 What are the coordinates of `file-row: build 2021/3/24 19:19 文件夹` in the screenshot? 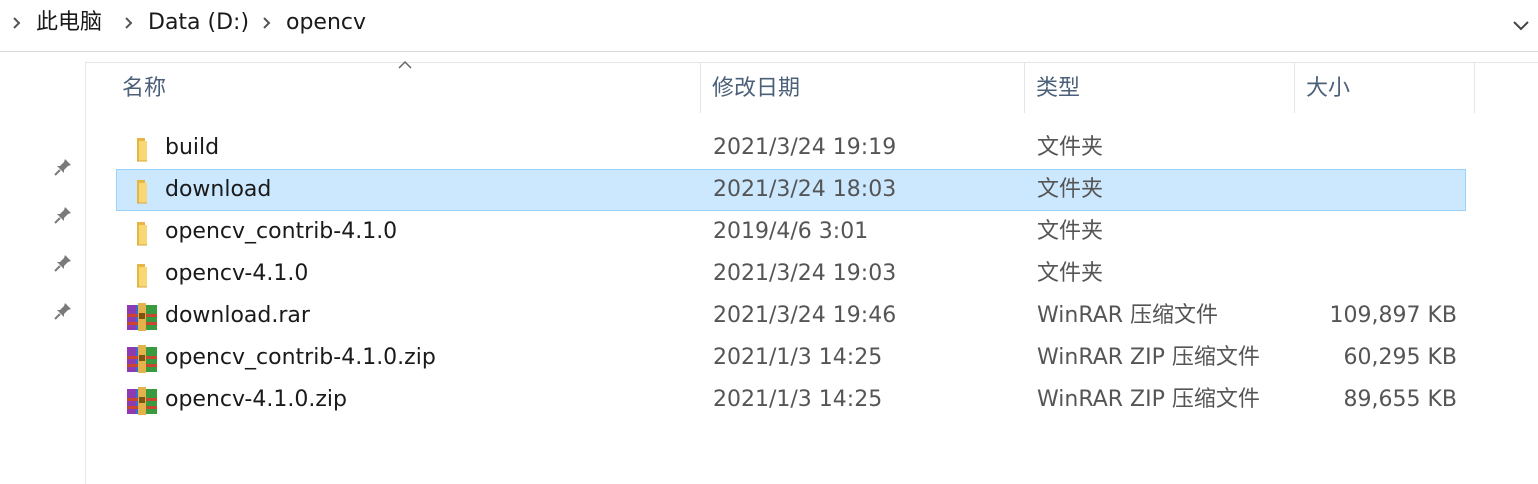 It's located at (791, 148).